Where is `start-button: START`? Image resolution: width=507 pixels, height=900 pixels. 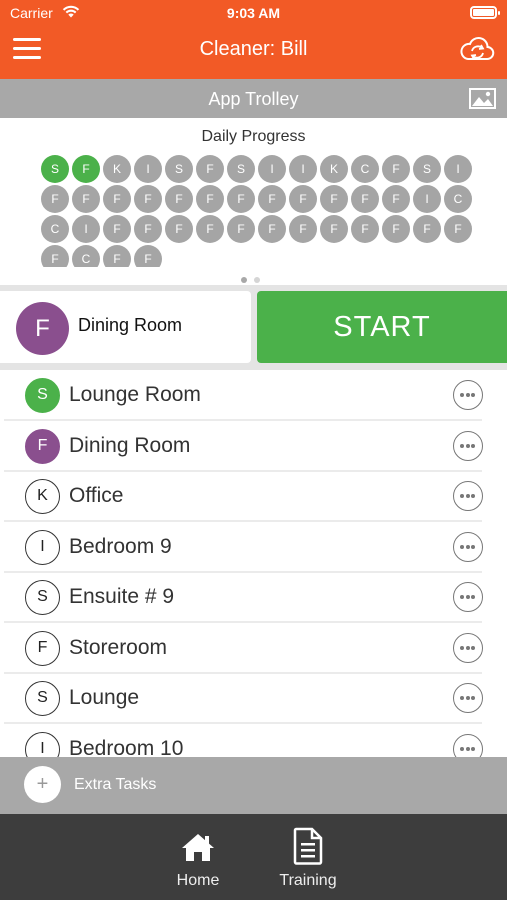
start-button: START is located at coordinates (382, 327).